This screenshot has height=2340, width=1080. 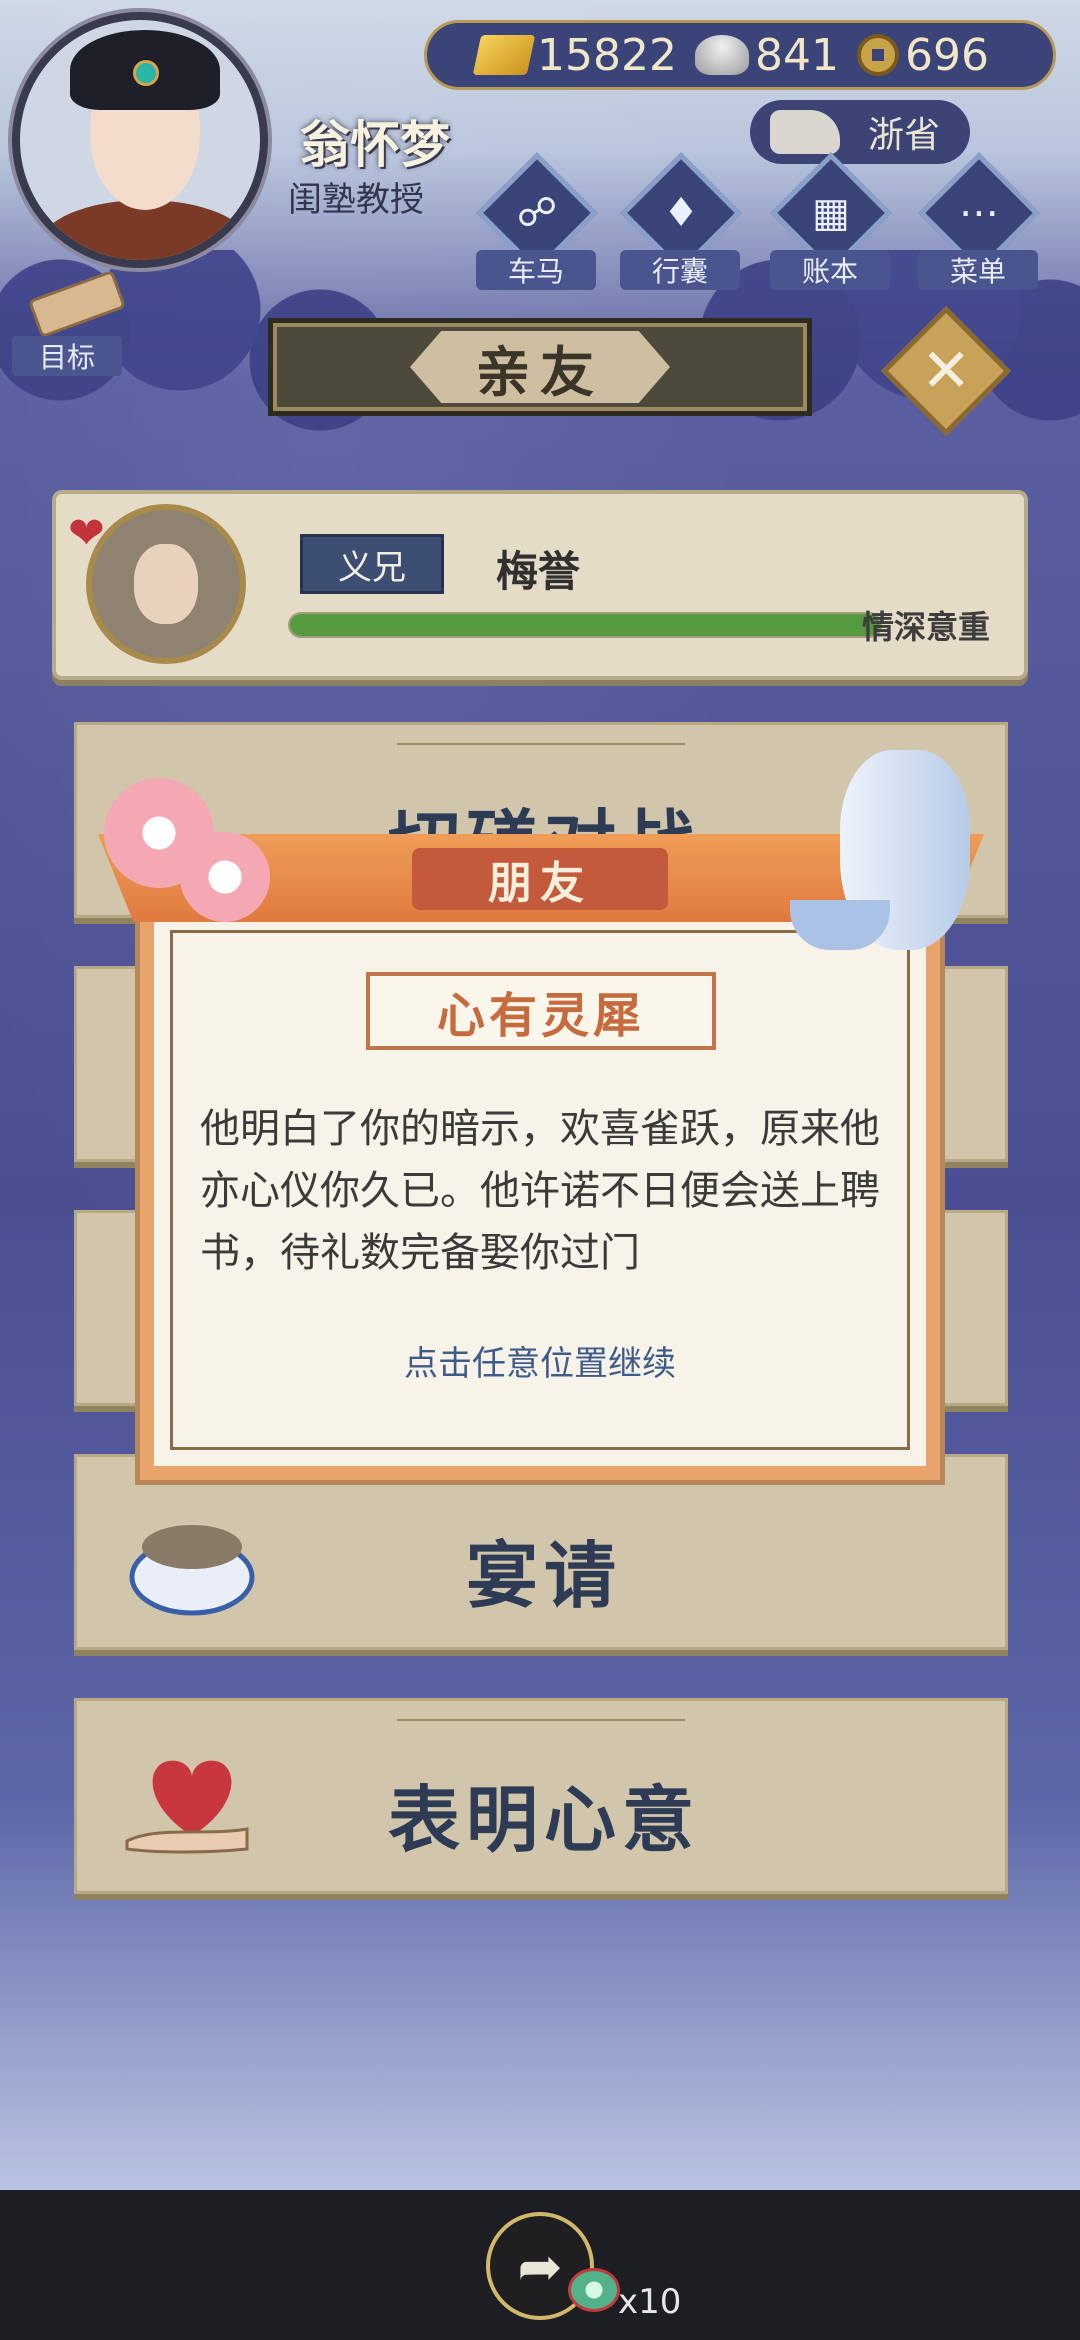 What do you see at coordinates (650, 2302) in the screenshot?
I see `share-reward-count: x10` at bounding box center [650, 2302].